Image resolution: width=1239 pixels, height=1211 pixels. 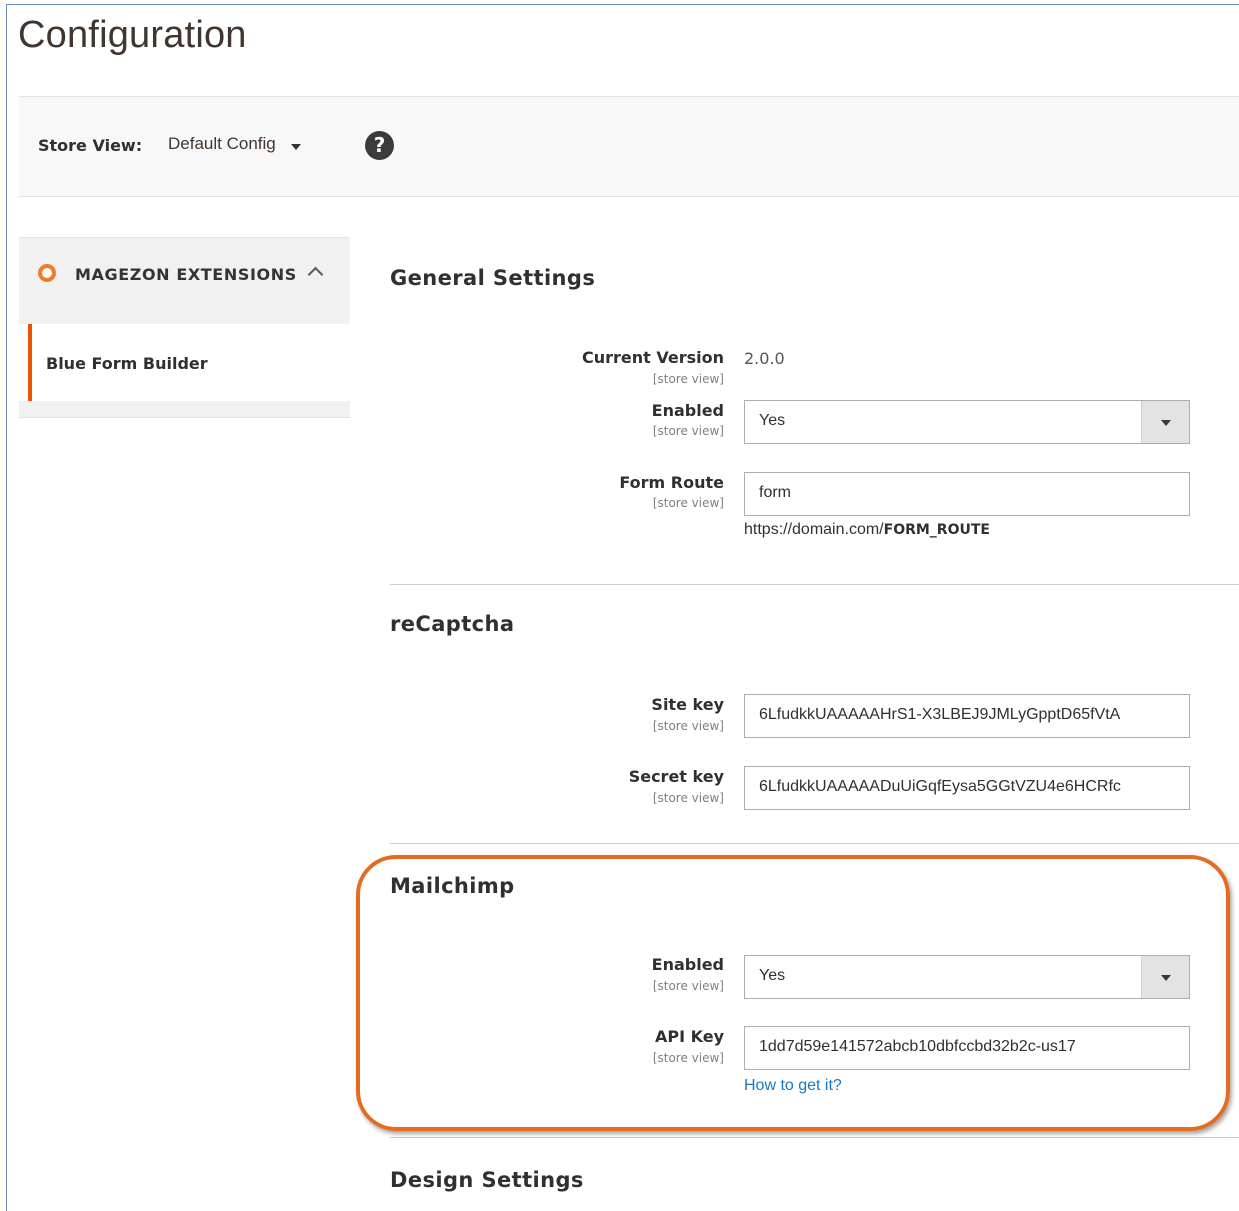 I want to click on enabled-select-value: Yes, so click(x=772, y=420).